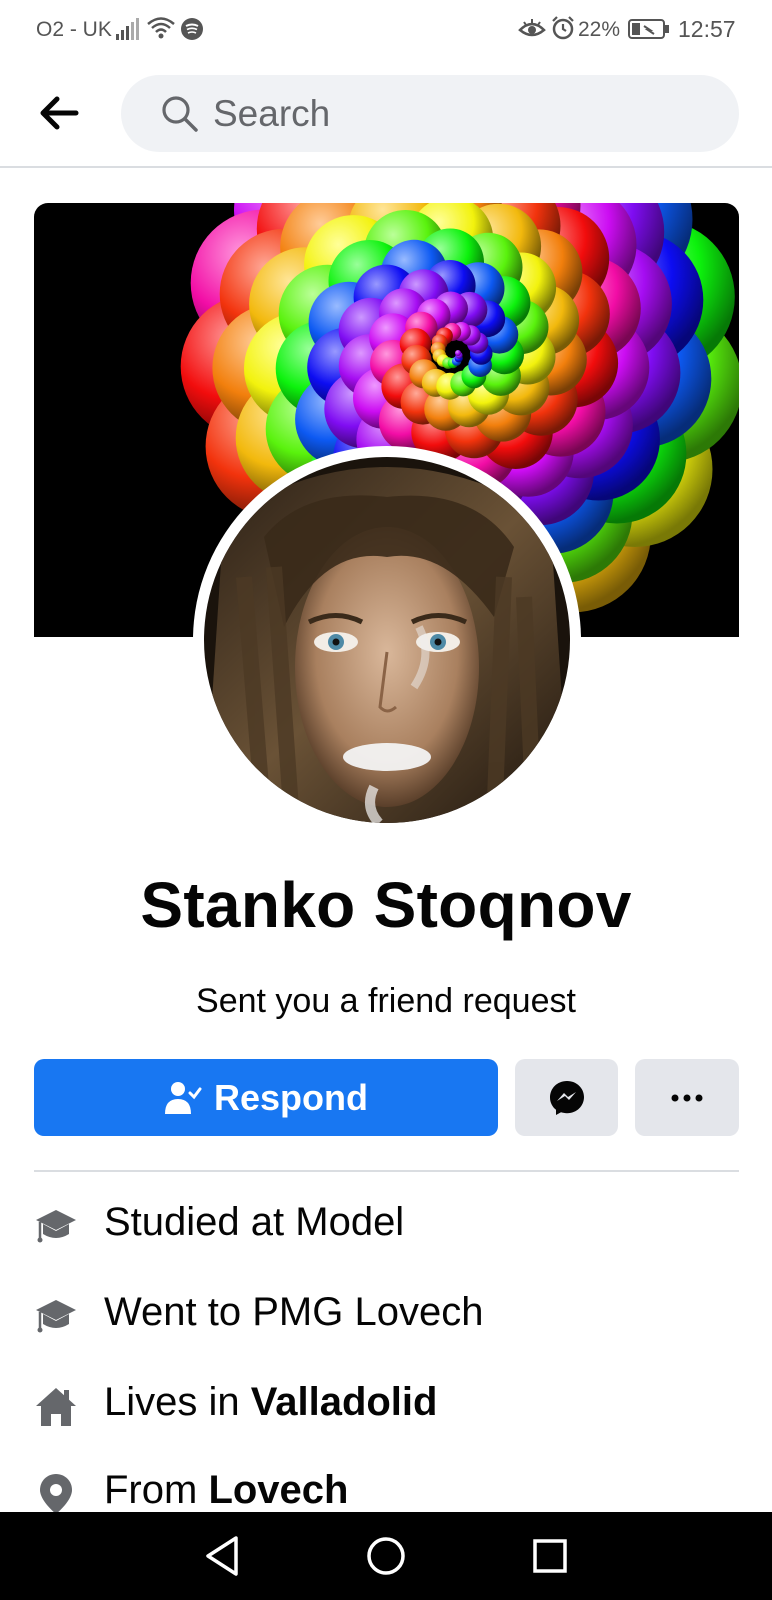 The image size is (772, 1600). What do you see at coordinates (463, 113) in the screenshot?
I see `search-input` at bounding box center [463, 113].